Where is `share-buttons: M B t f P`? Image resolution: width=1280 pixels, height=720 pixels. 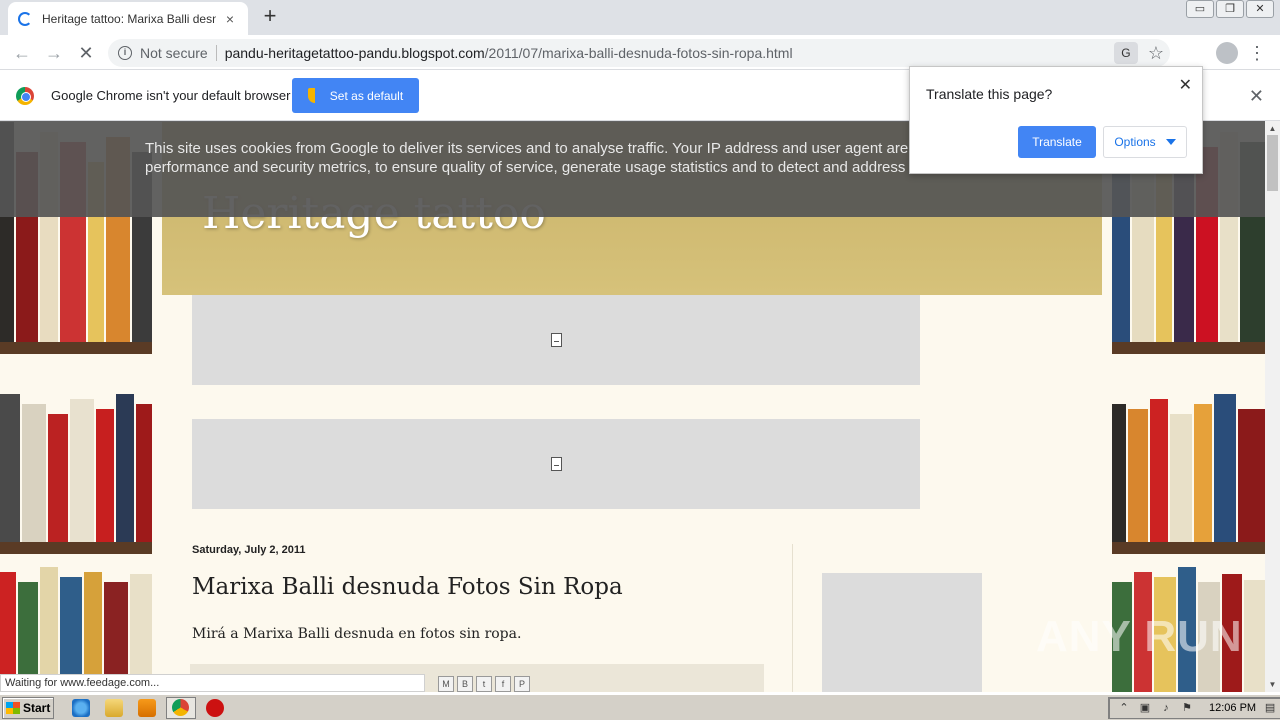 share-buttons: M B t f P is located at coordinates (484, 684).